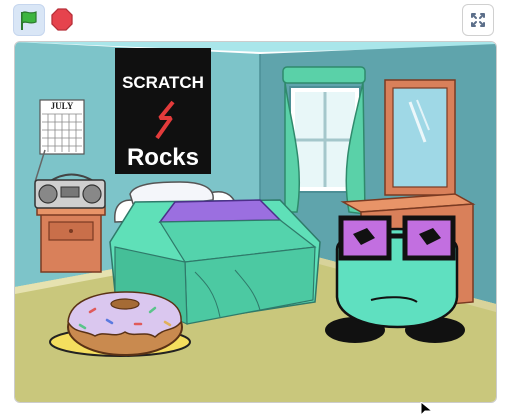 Image resolution: width=526 pixels, height=416 pixels. Describe the element at coordinates (324, 140) in the screenshot. I see `window` at that location.